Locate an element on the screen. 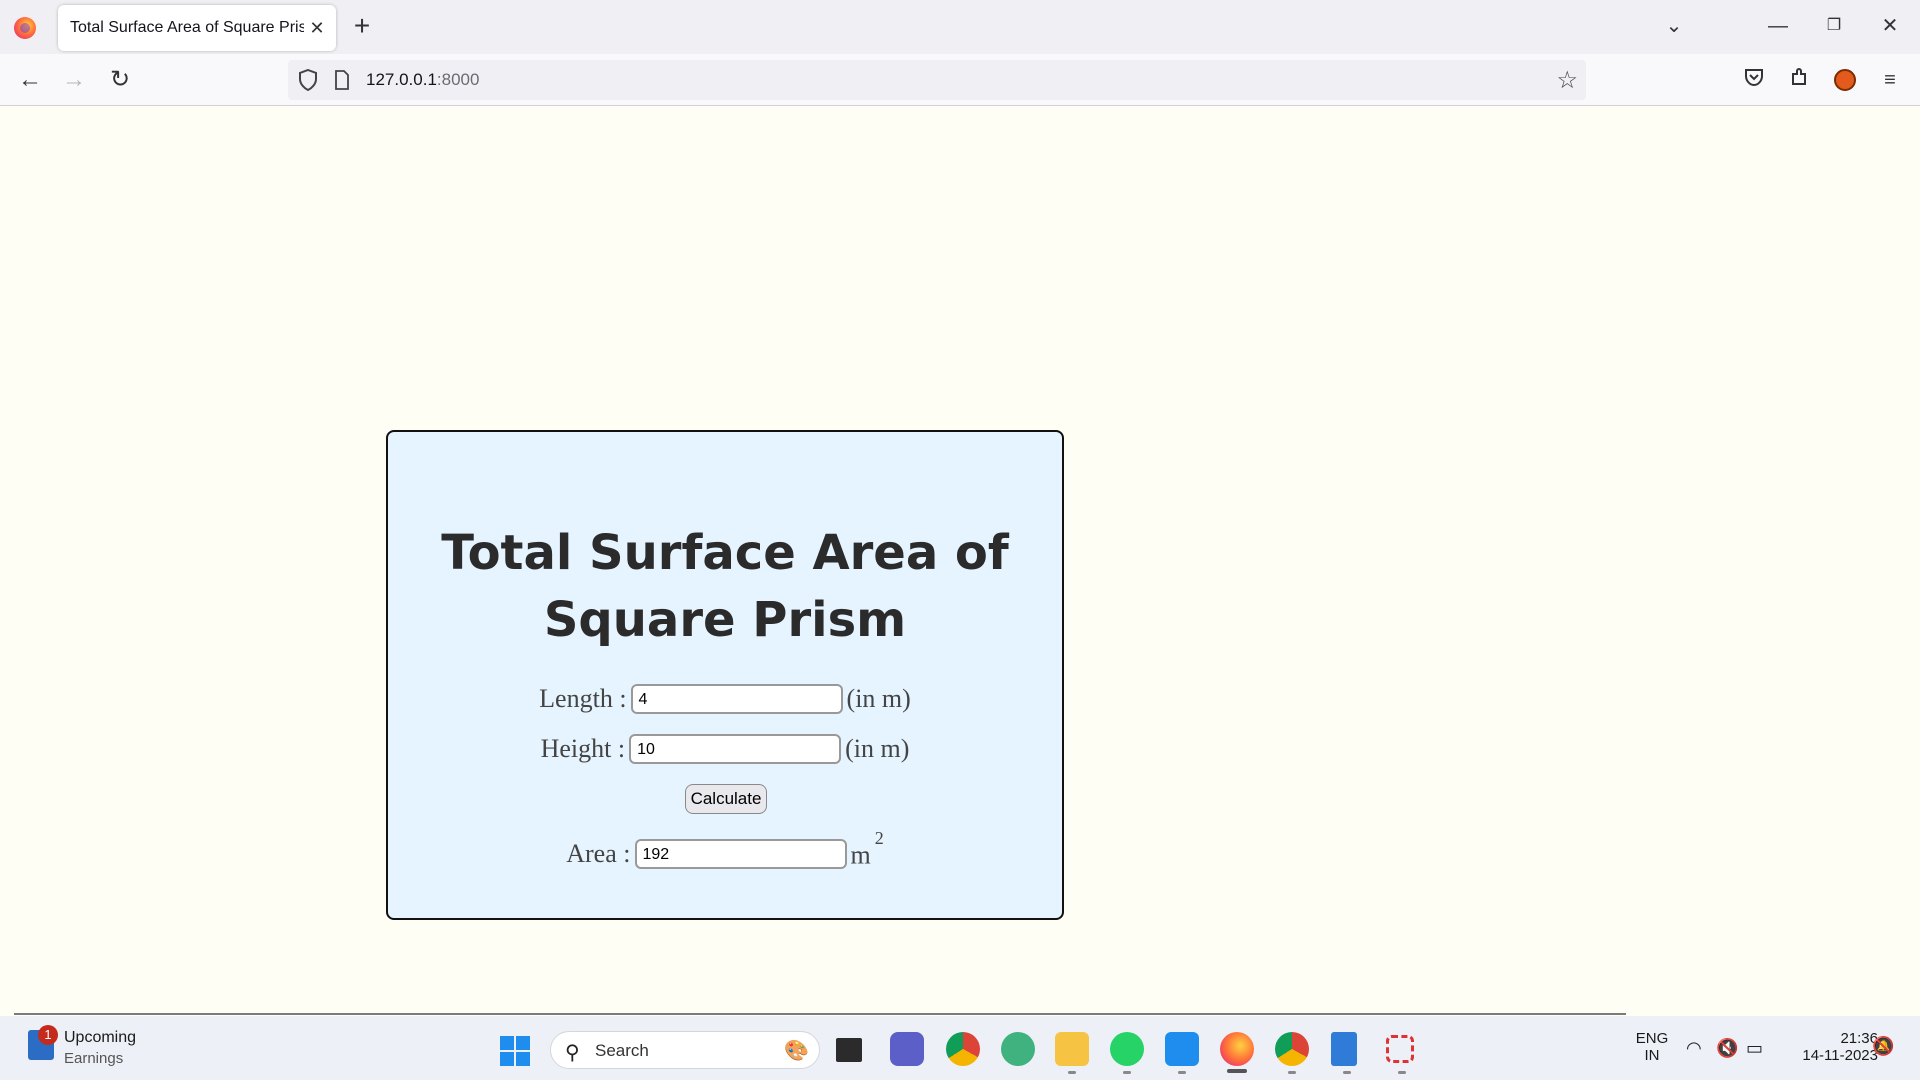 This screenshot has width=1920, height=1080. search-highlight-icon: 🎨 is located at coordinates (796, 1051).